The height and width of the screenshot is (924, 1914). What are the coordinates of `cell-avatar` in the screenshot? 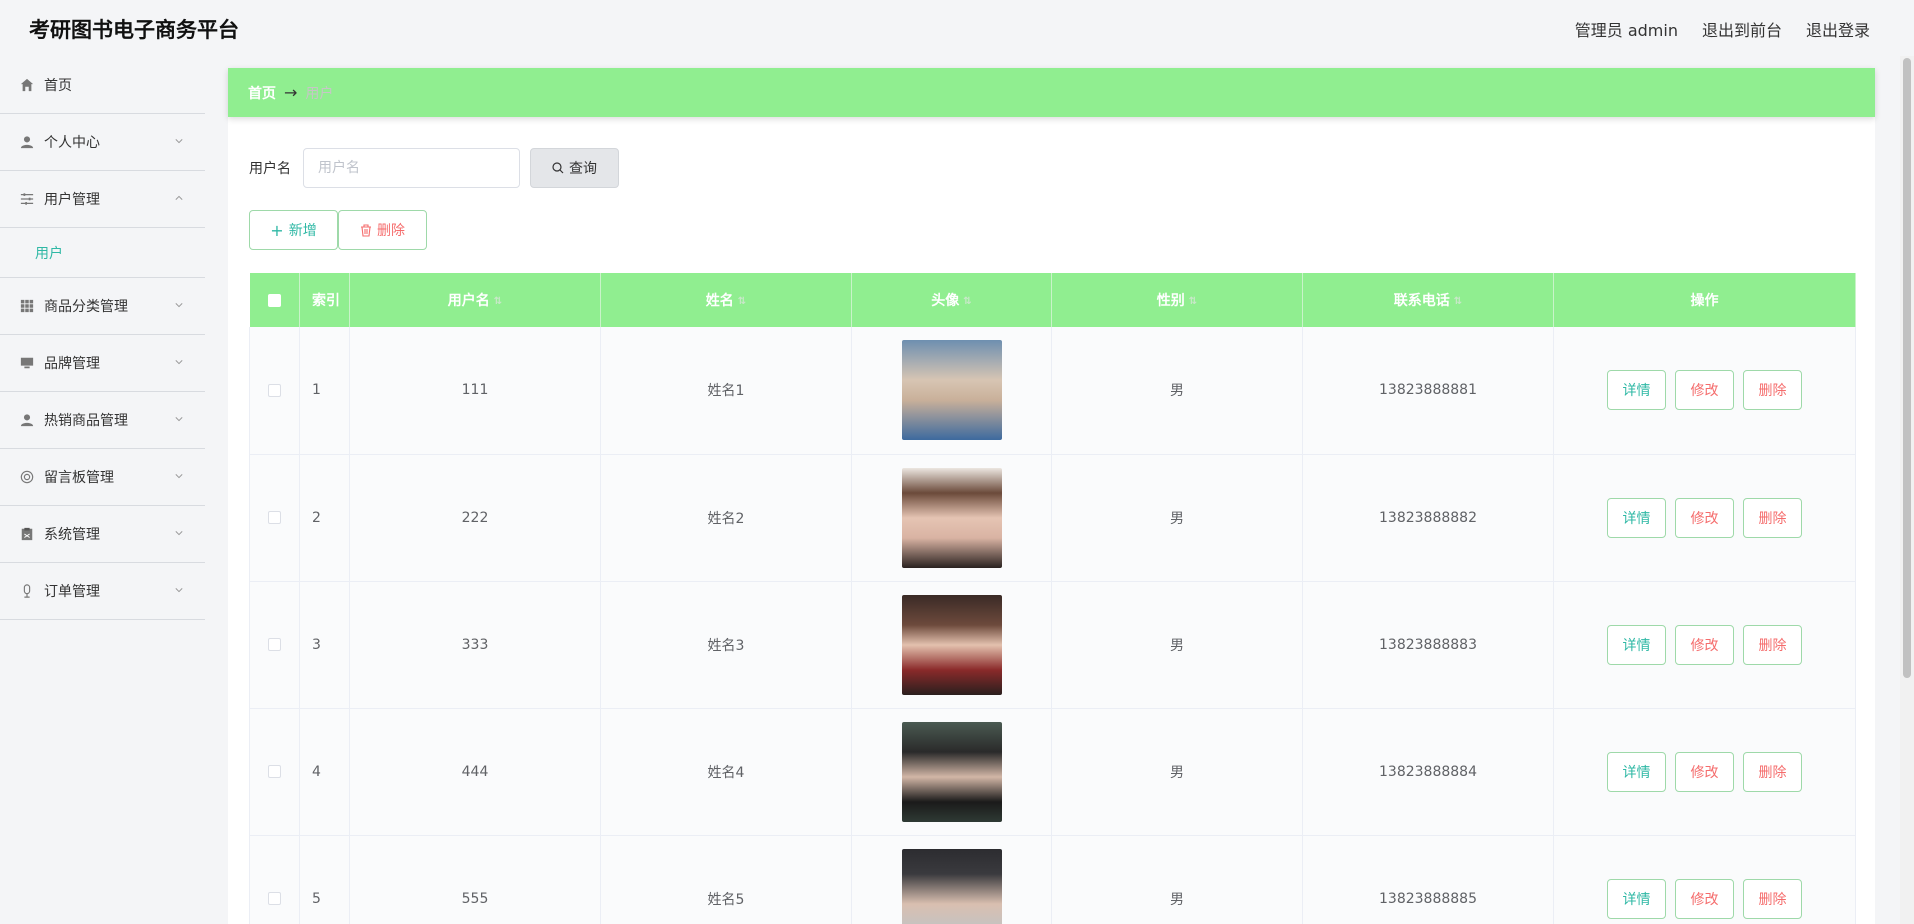 It's located at (951, 391).